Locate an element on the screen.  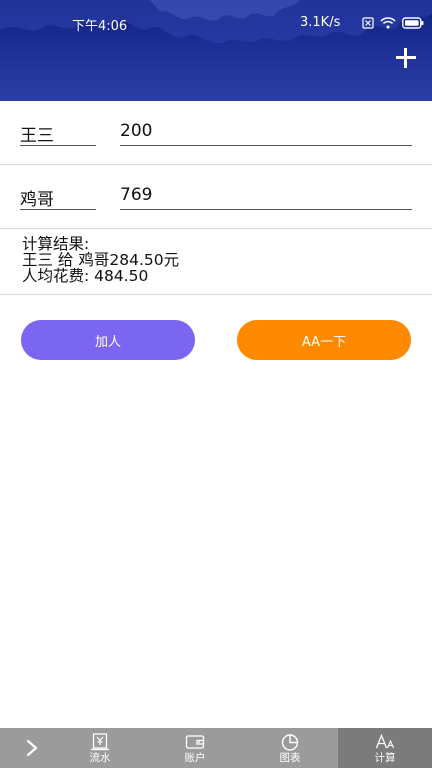
person-row: 王三 200 is located at coordinates (216, 133).